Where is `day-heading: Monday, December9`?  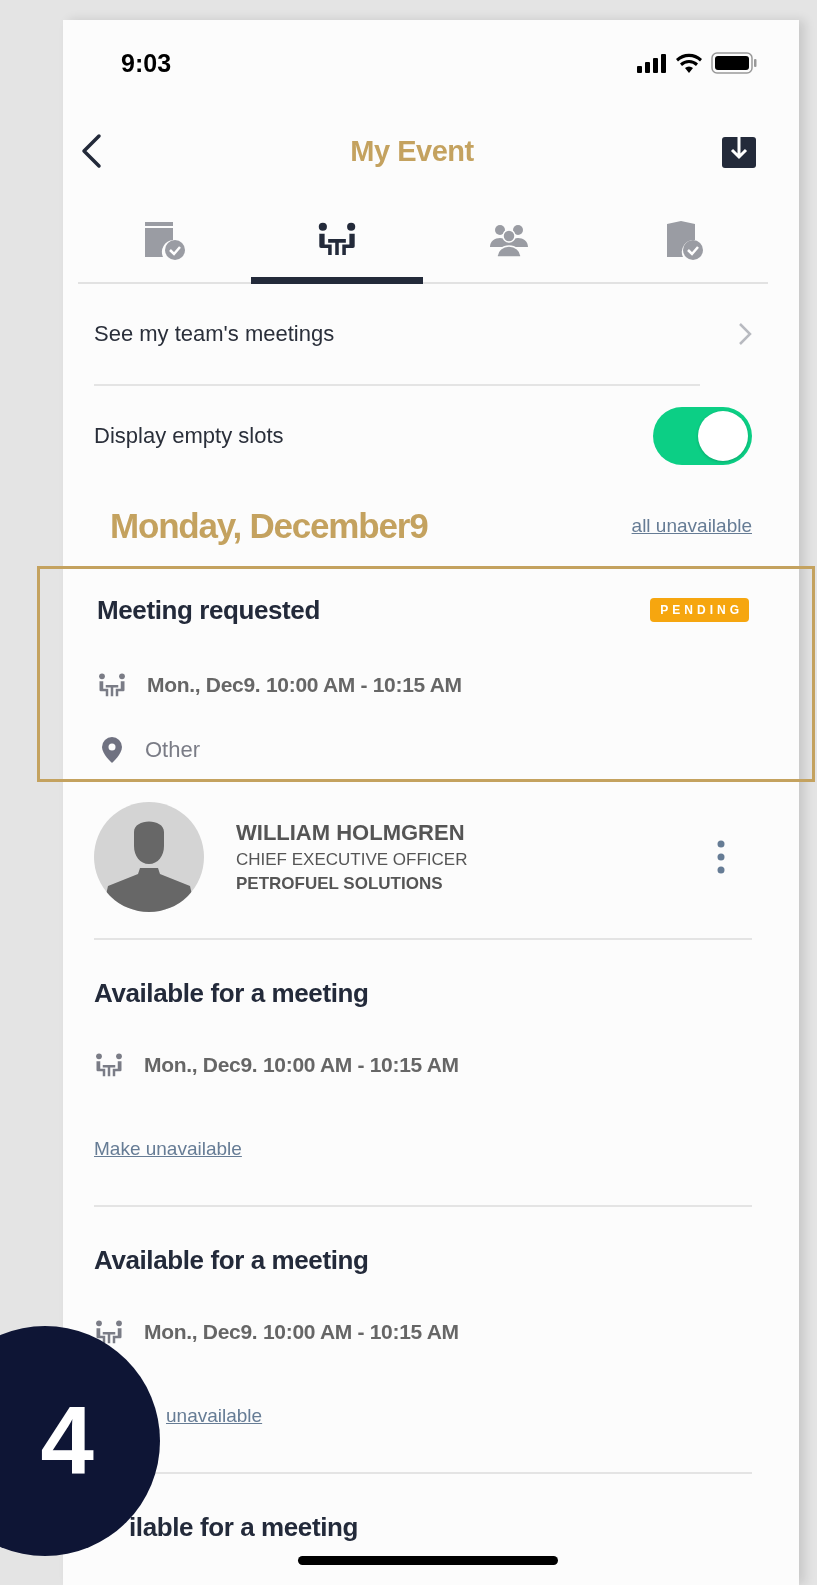
day-heading: Monday, December9 is located at coordinates (269, 526).